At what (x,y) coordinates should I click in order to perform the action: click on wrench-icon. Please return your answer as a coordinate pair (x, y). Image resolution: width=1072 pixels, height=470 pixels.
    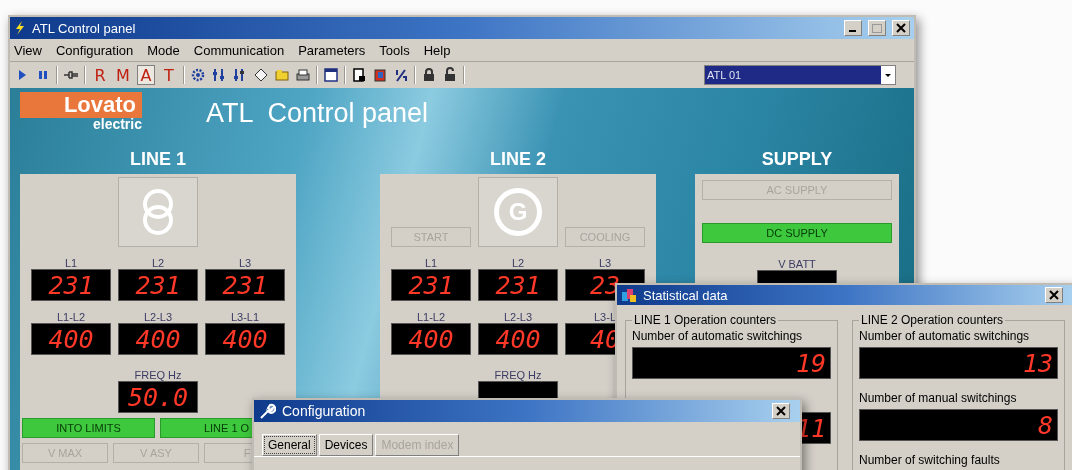
    Looking at the image, I should click on (267, 411).